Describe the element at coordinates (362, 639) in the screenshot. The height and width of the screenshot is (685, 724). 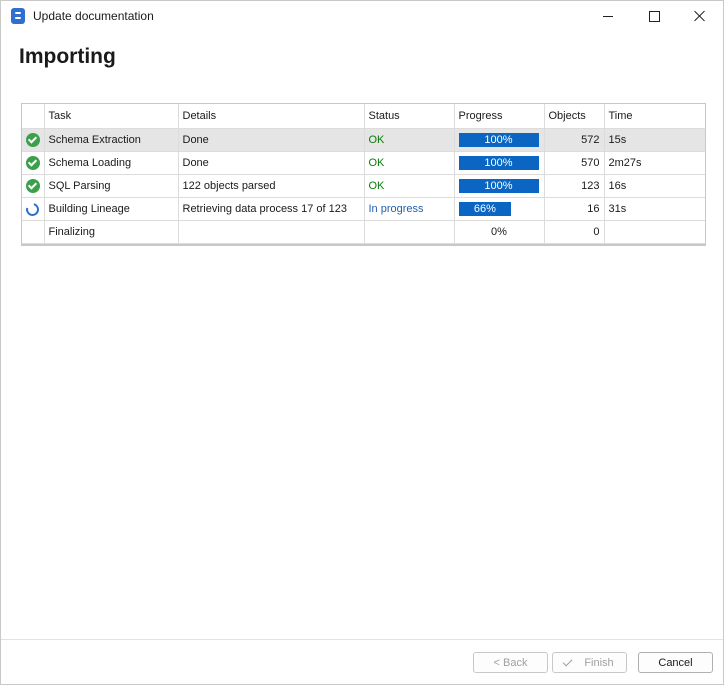
I see `footer-divider` at that location.